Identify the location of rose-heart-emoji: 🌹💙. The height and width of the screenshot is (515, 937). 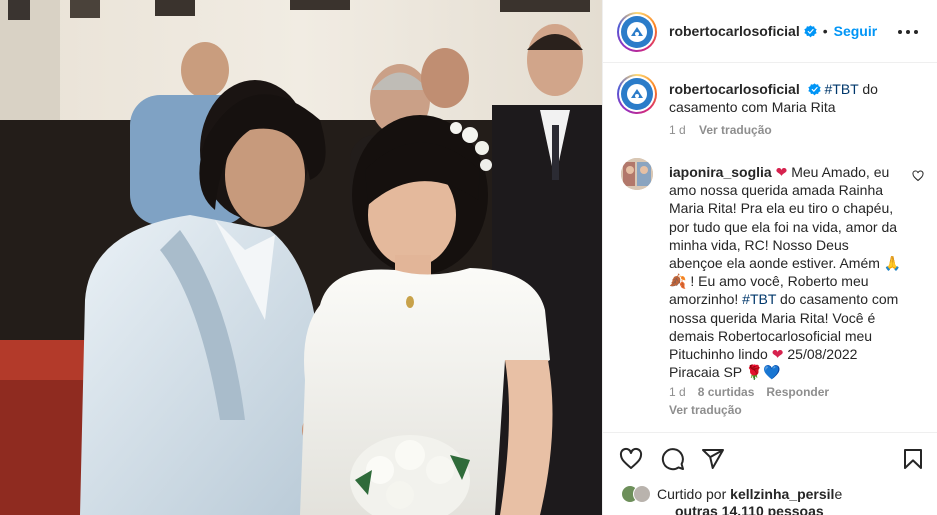
(763, 372).